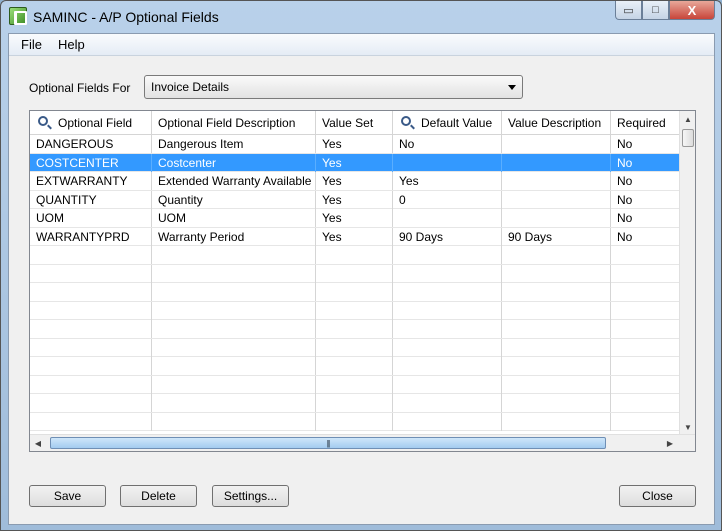 Image resolution: width=722 pixels, height=531 pixels. Describe the element at coordinates (234, 199) in the screenshot. I see `cell-description: Quantity` at that location.